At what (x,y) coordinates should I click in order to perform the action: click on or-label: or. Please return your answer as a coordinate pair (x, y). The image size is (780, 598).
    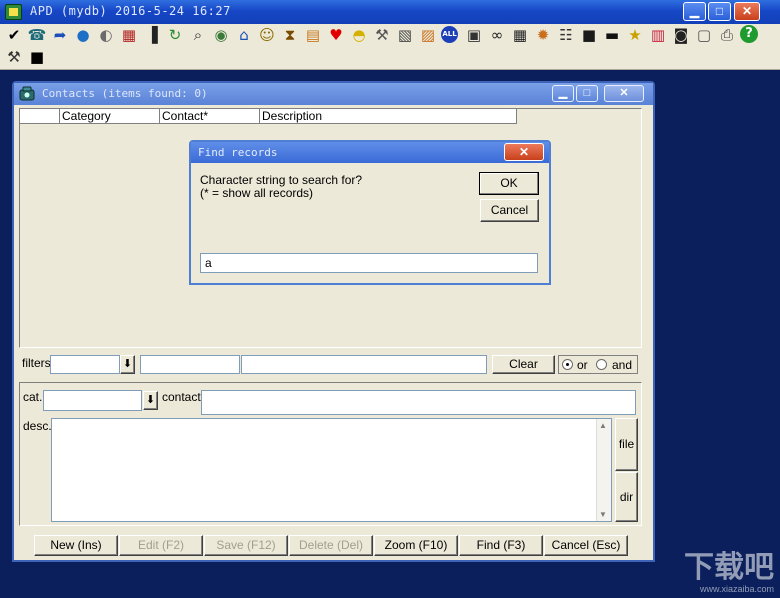
    Looking at the image, I should click on (582, 365).